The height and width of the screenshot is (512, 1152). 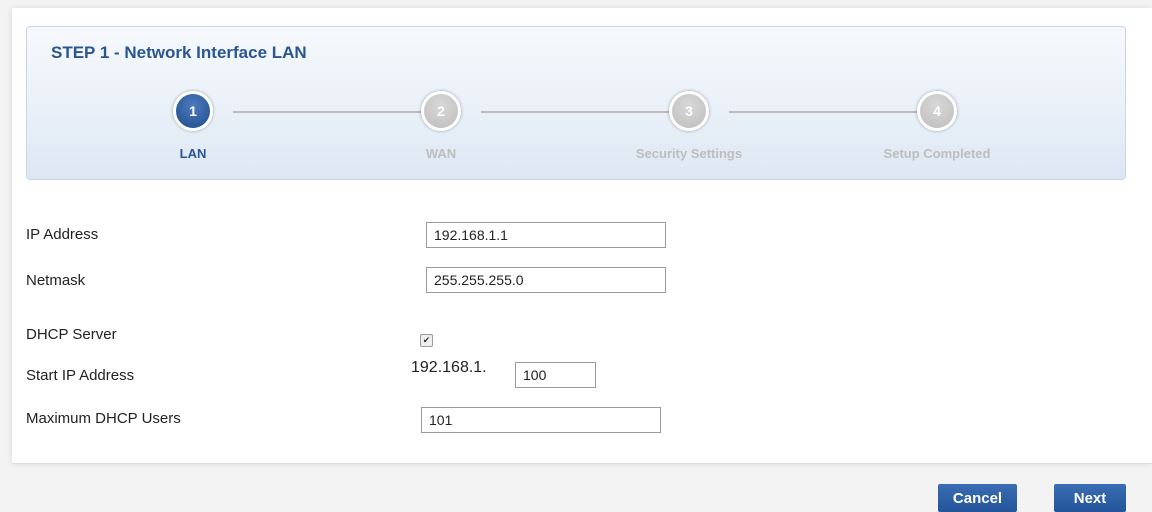 I want to click on page-title: STEP 1 - Network Interface LAN, so click(x=179, y=52).